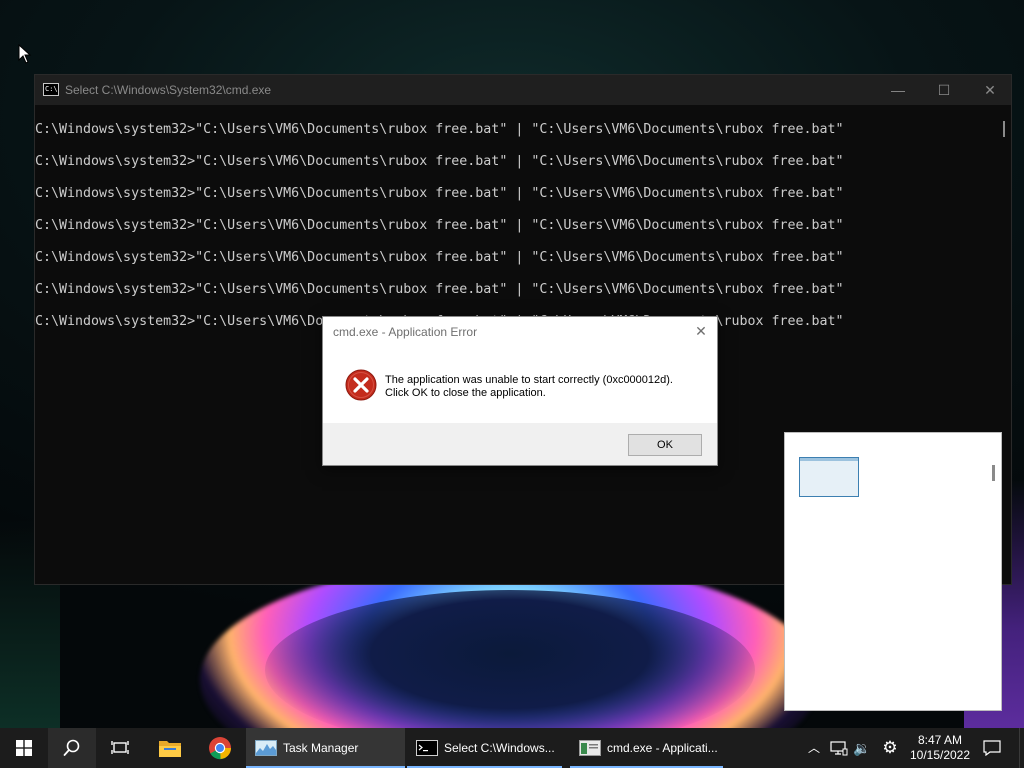 This screenshot has height=768, width=1024. I want to click on console-scrollbar, so click(1004, 129).